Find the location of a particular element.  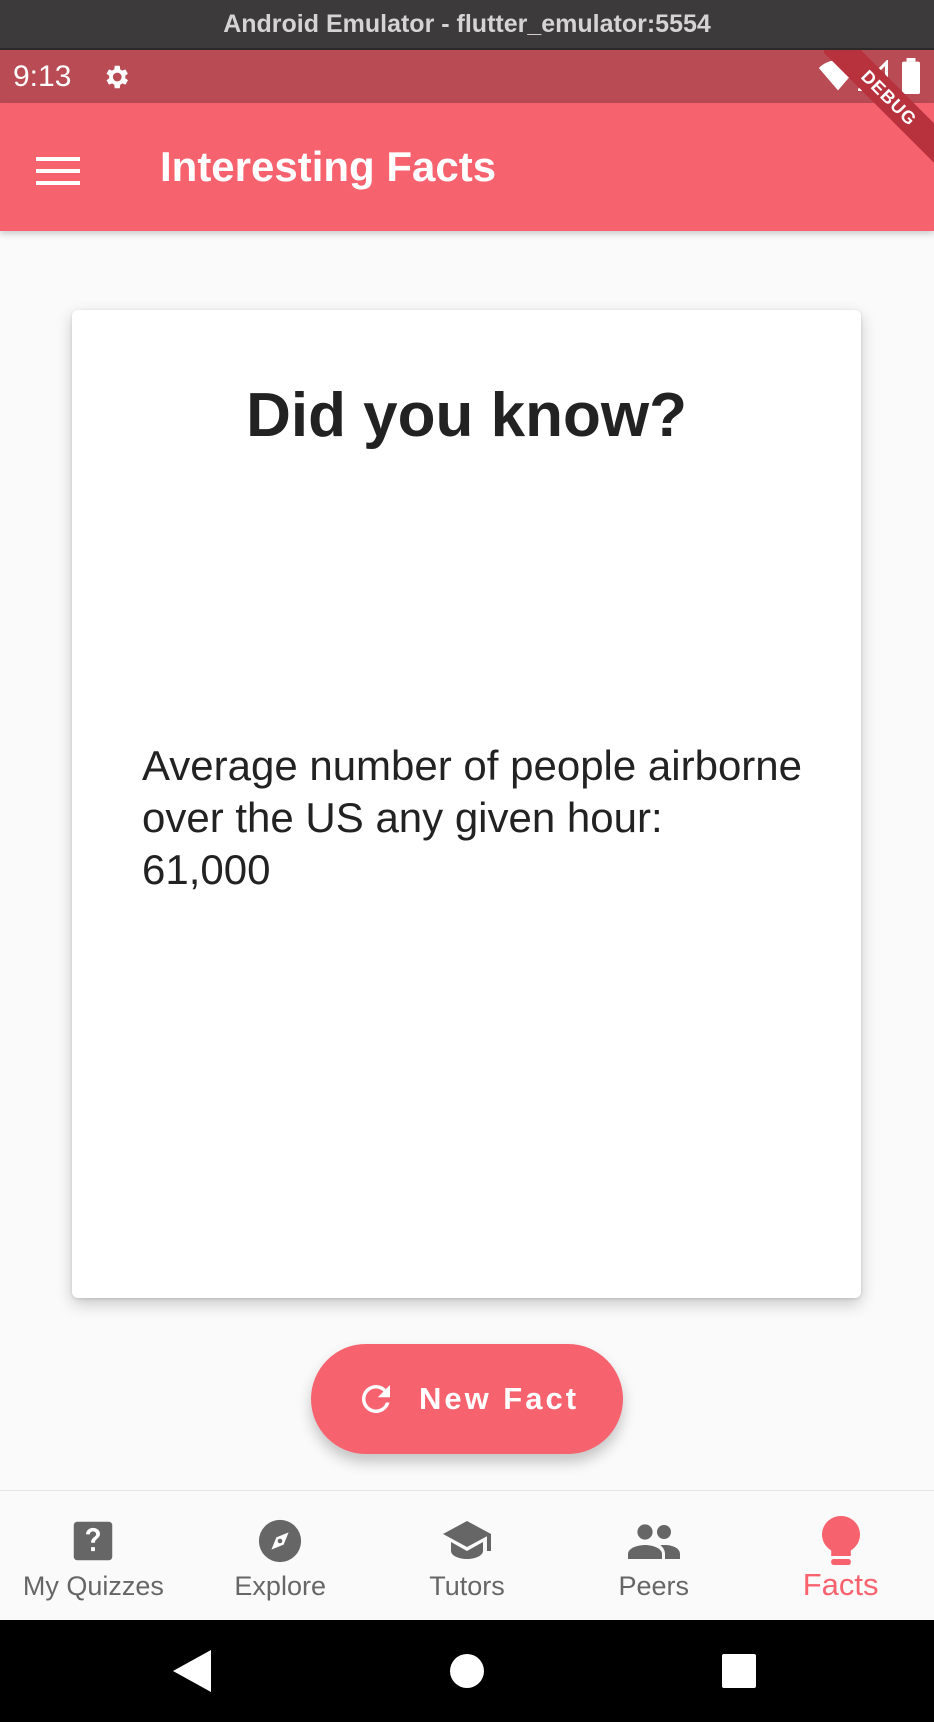

menu-button is located at coordinates (58, 171).